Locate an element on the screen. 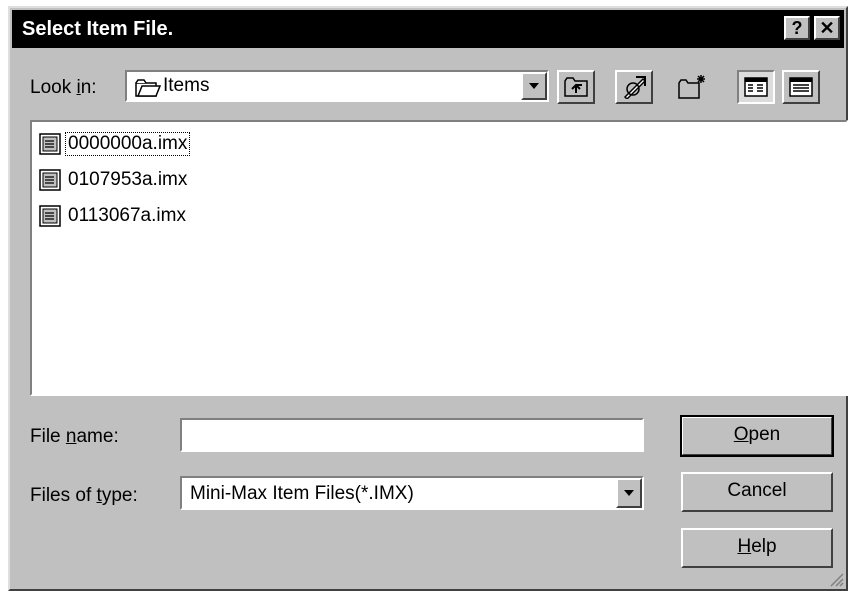  file-type-label-part: Files of is located at coordinates (63, 495).